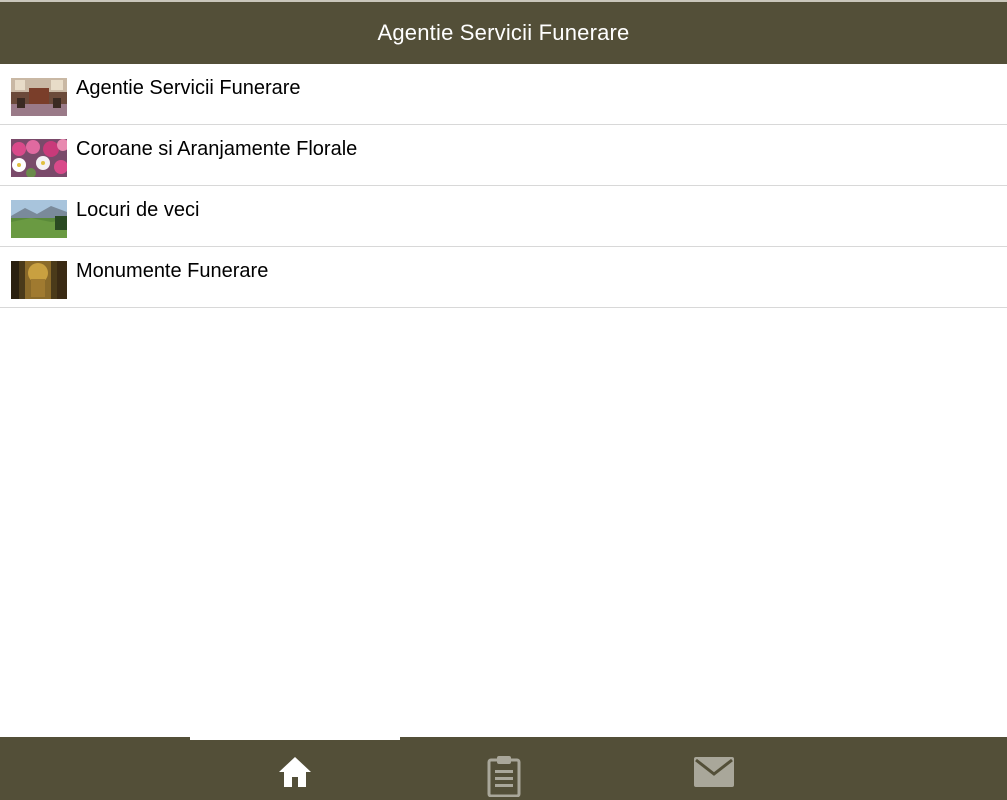 The height and width of the screenshot is (800, 1007). What do you see at coordinates (138, 210) in the screenshot?
I see `list-item-label: Locuri de veci` at bounding box center [138, 210].